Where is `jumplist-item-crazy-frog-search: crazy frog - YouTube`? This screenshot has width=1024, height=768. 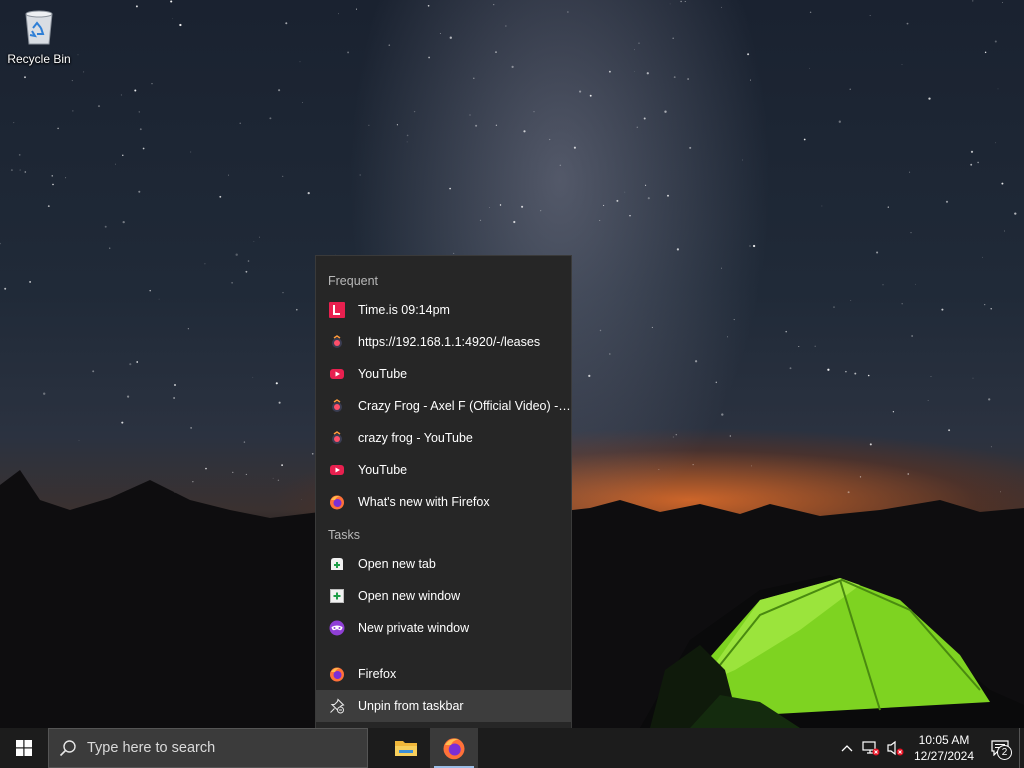
jumplist-item-crazy-frog-search: crazy frog - YouTube is located at coordinates (443, 438).